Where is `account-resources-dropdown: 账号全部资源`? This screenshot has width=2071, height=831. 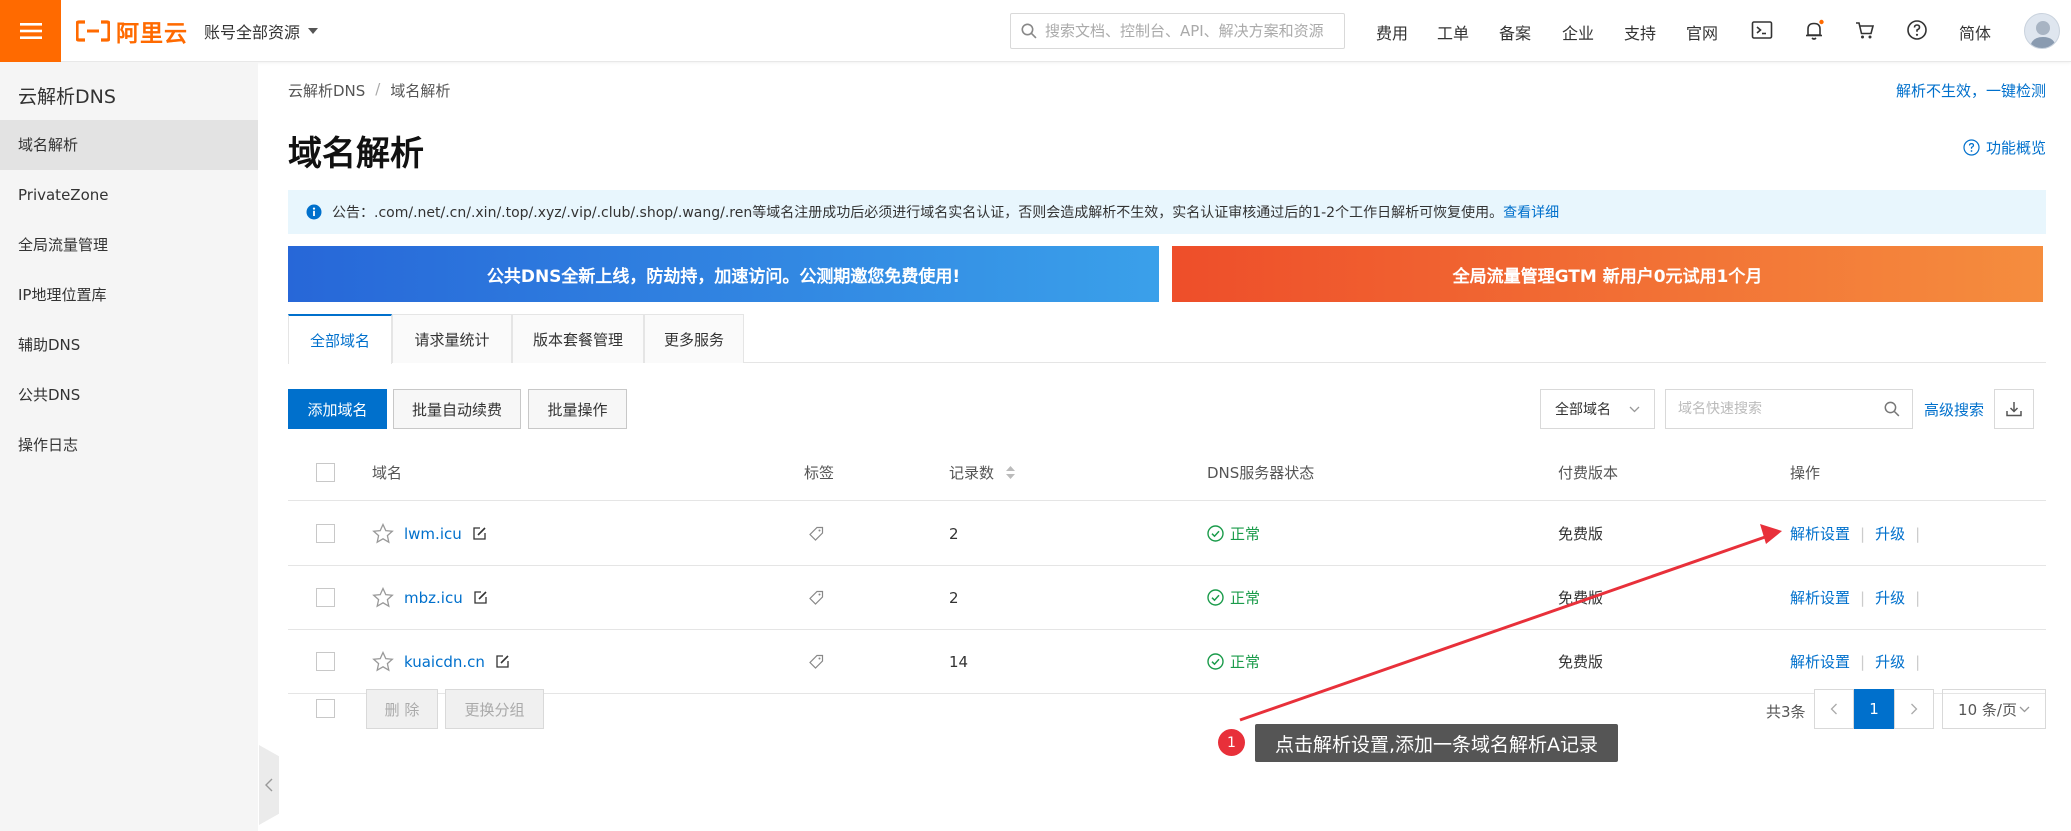
account-resources-dropdown: 账号全部资源 is located at coordinates (261, 31).